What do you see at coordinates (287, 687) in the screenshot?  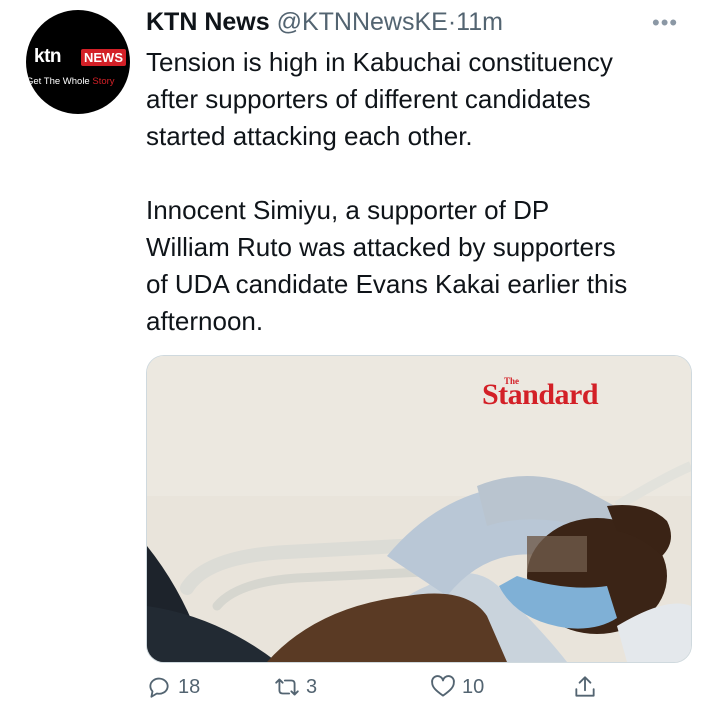 I see `retweet-icon` at bounding box center [287, 687].